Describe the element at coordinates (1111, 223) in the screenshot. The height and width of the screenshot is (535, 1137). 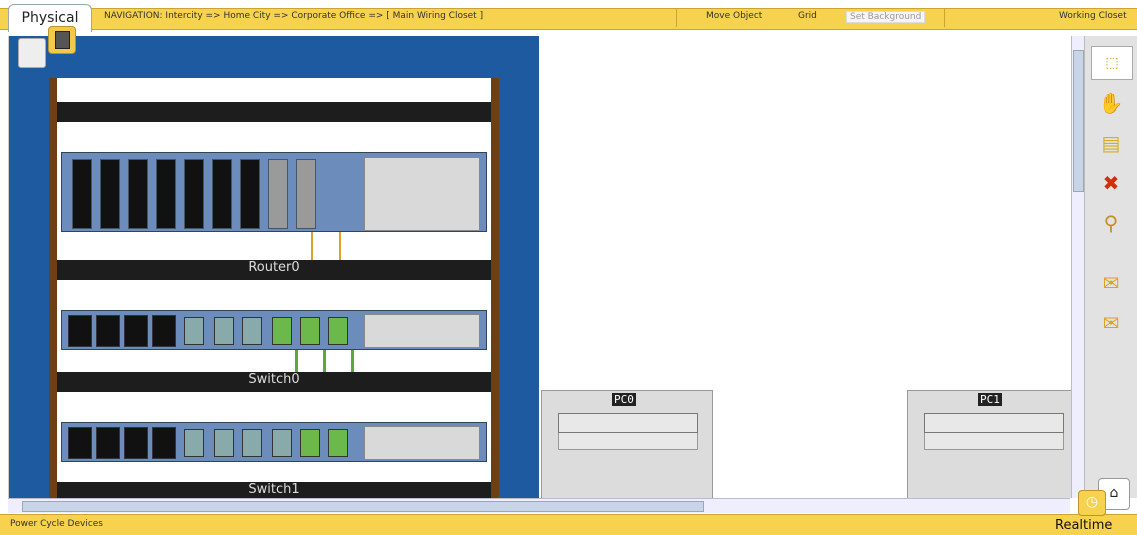
I see `zoom-icon: ⚲` at that location.